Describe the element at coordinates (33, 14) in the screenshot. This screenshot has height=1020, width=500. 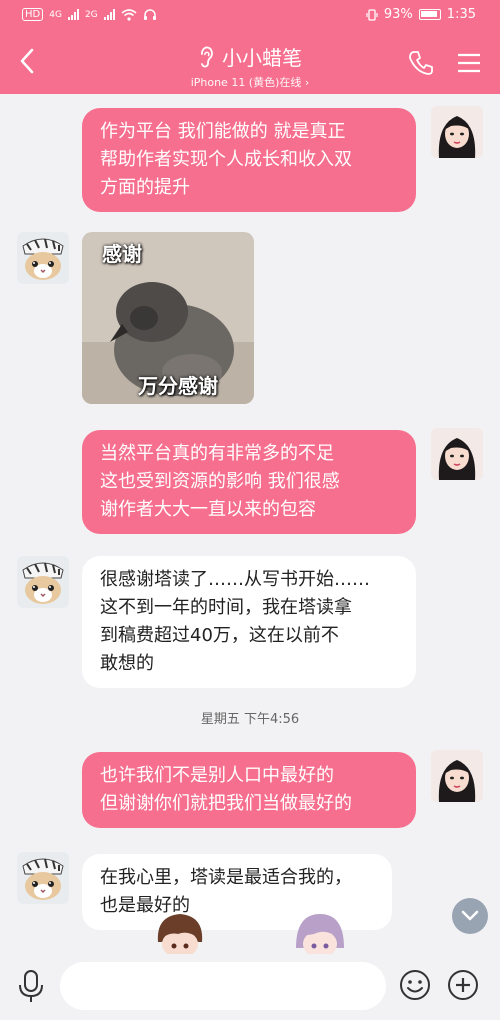
I see `hd-badge: HD` at that location.